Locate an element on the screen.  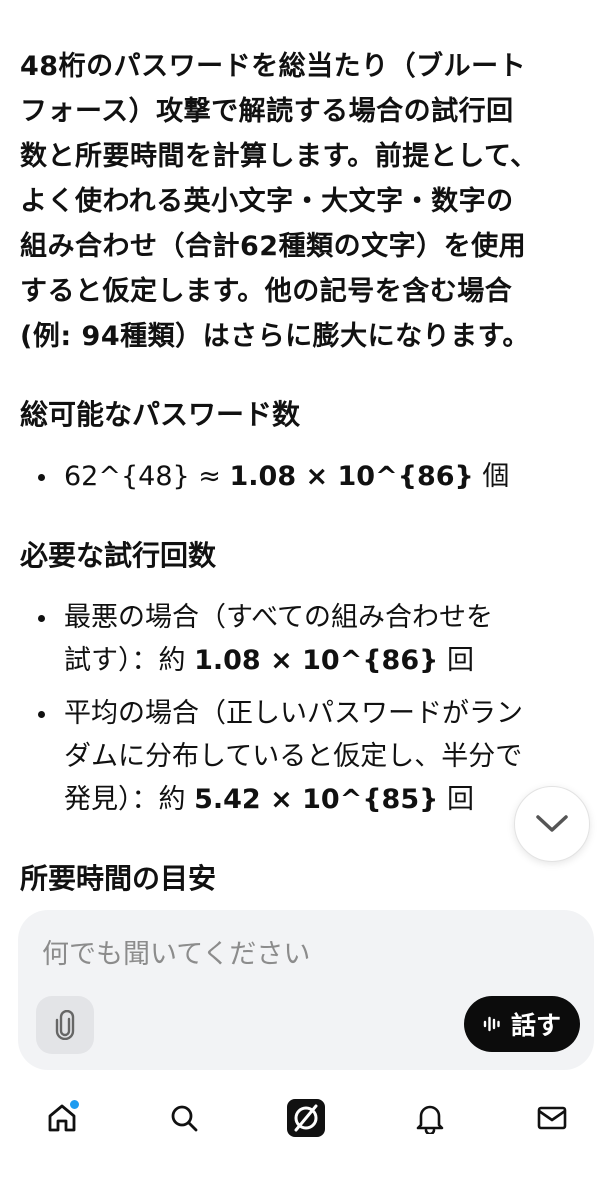
mail-icon is located at coordinates (552, 1118).